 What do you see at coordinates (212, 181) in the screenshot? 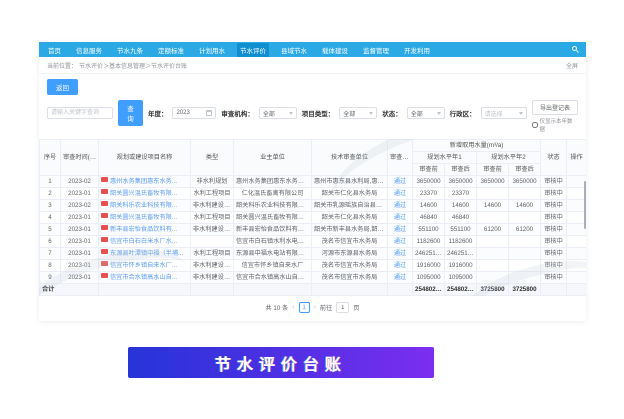
I see `cell-type: 非水利规划` at bounding box center [212, 181].